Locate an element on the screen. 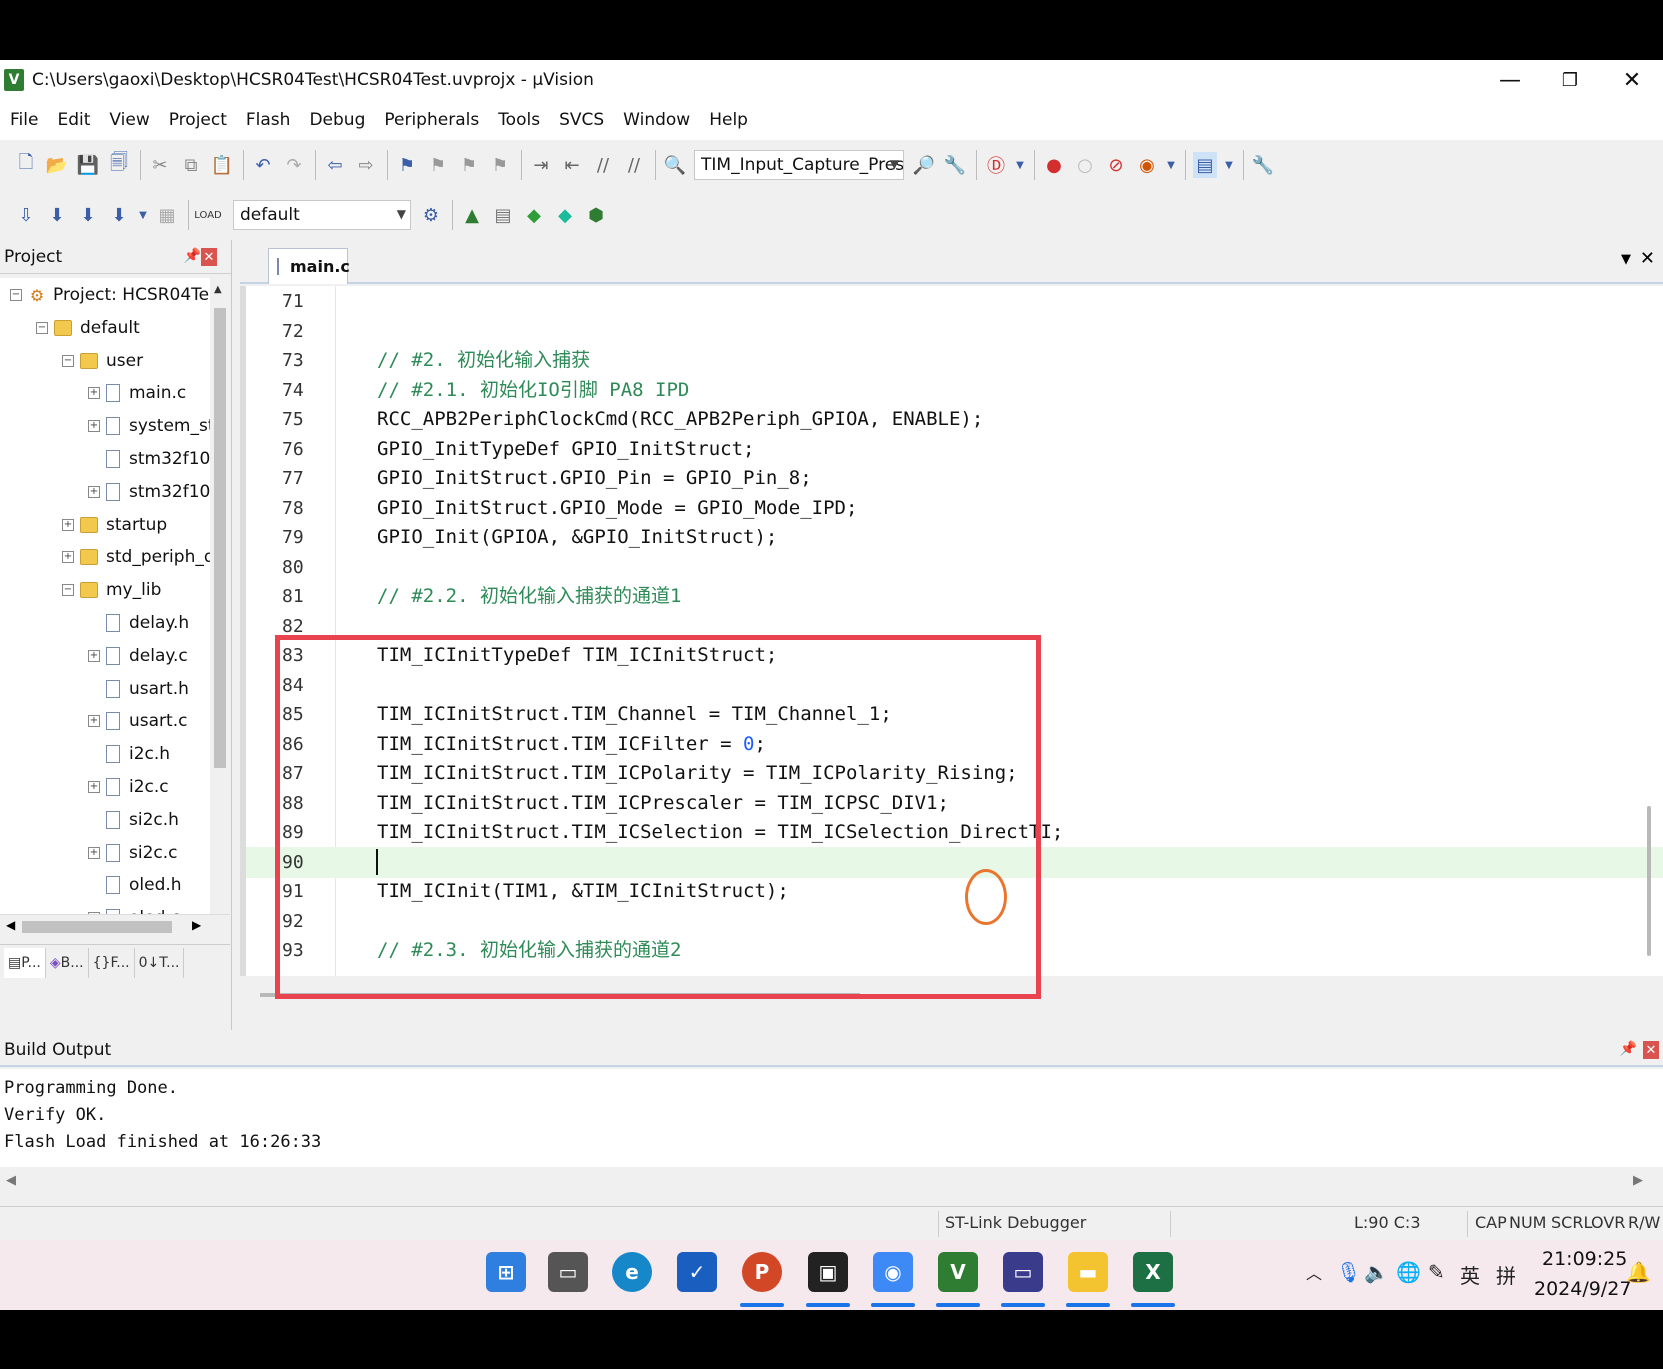 This screenshot has width=1663, height=1369. undo-icon: ↶ is located at coordinates (263, 165).